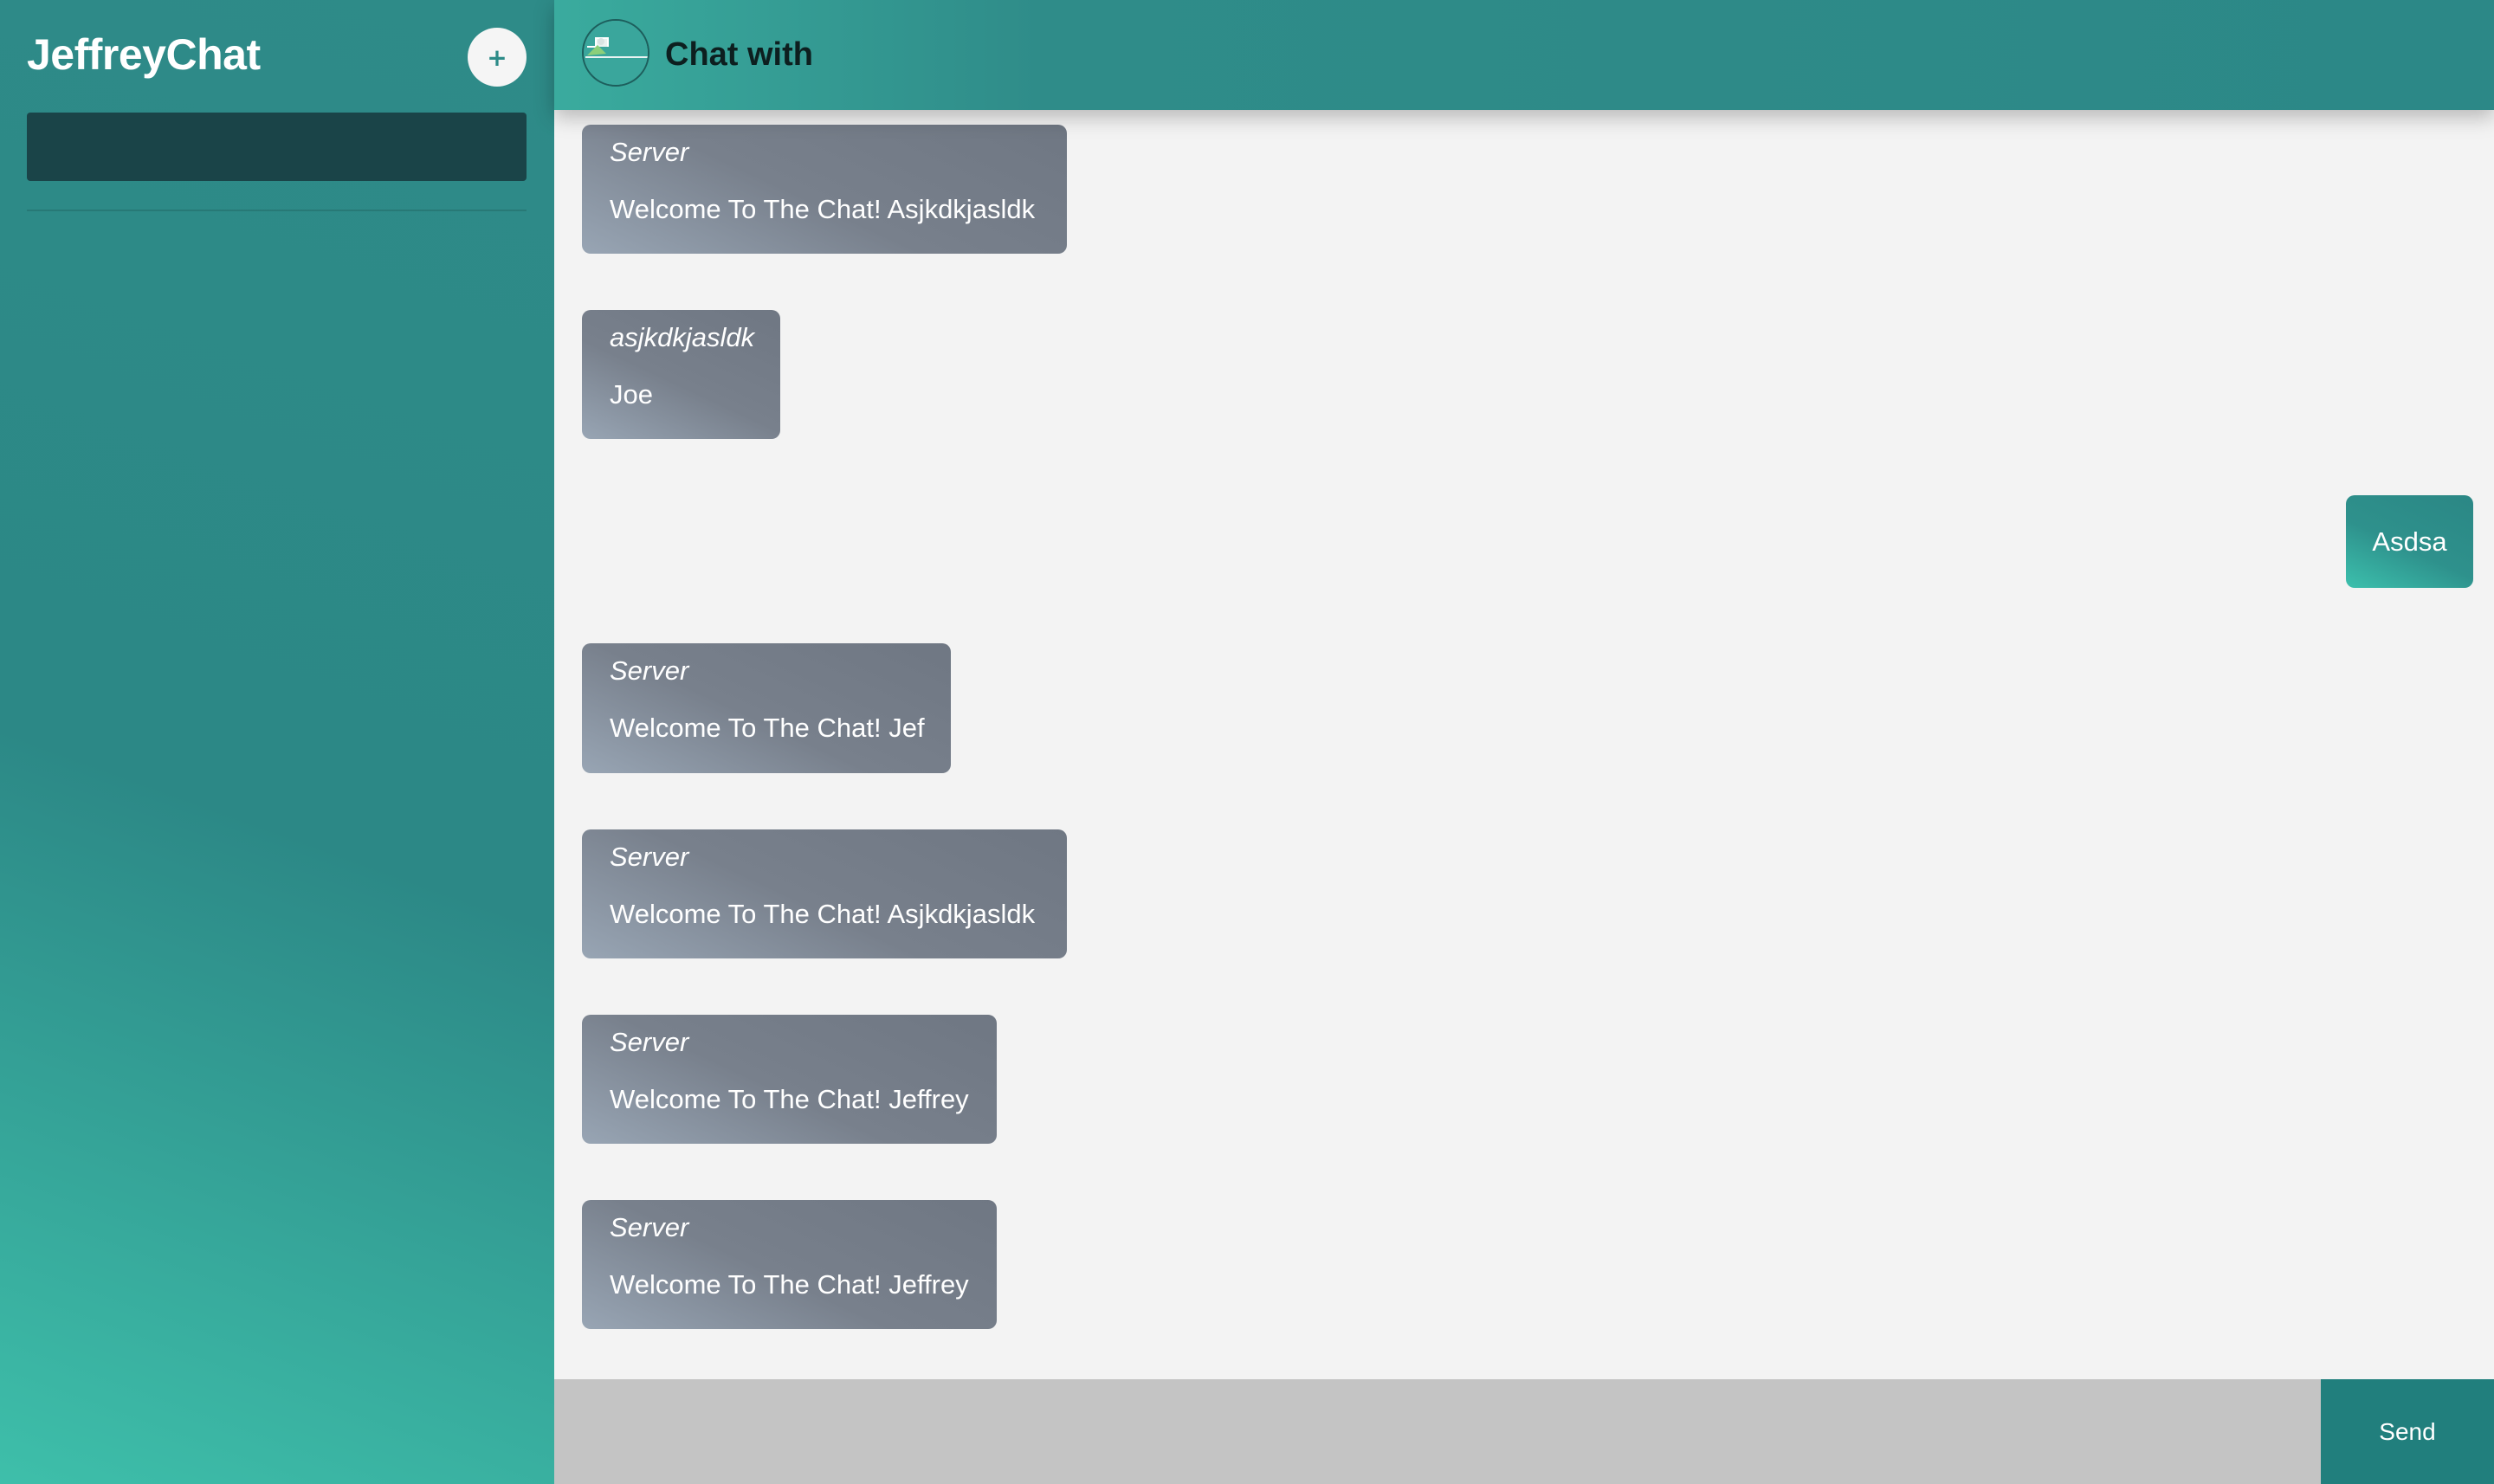 The height and width of the screenshot is (1484, 2494). What do you see at coordinates (144, 54) in the screenshot?
I see `app-brand: JeffreyChat` at bounding box center [144, 54].